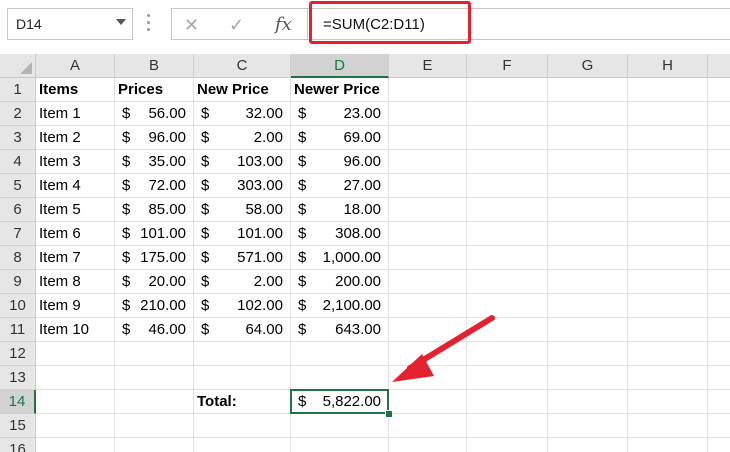 This screenshot has height=452, width=730. What do you see at coordinates (18, 445) in the screenshot?
I see `row-header-16: 16` at bounding box center [18, 445].